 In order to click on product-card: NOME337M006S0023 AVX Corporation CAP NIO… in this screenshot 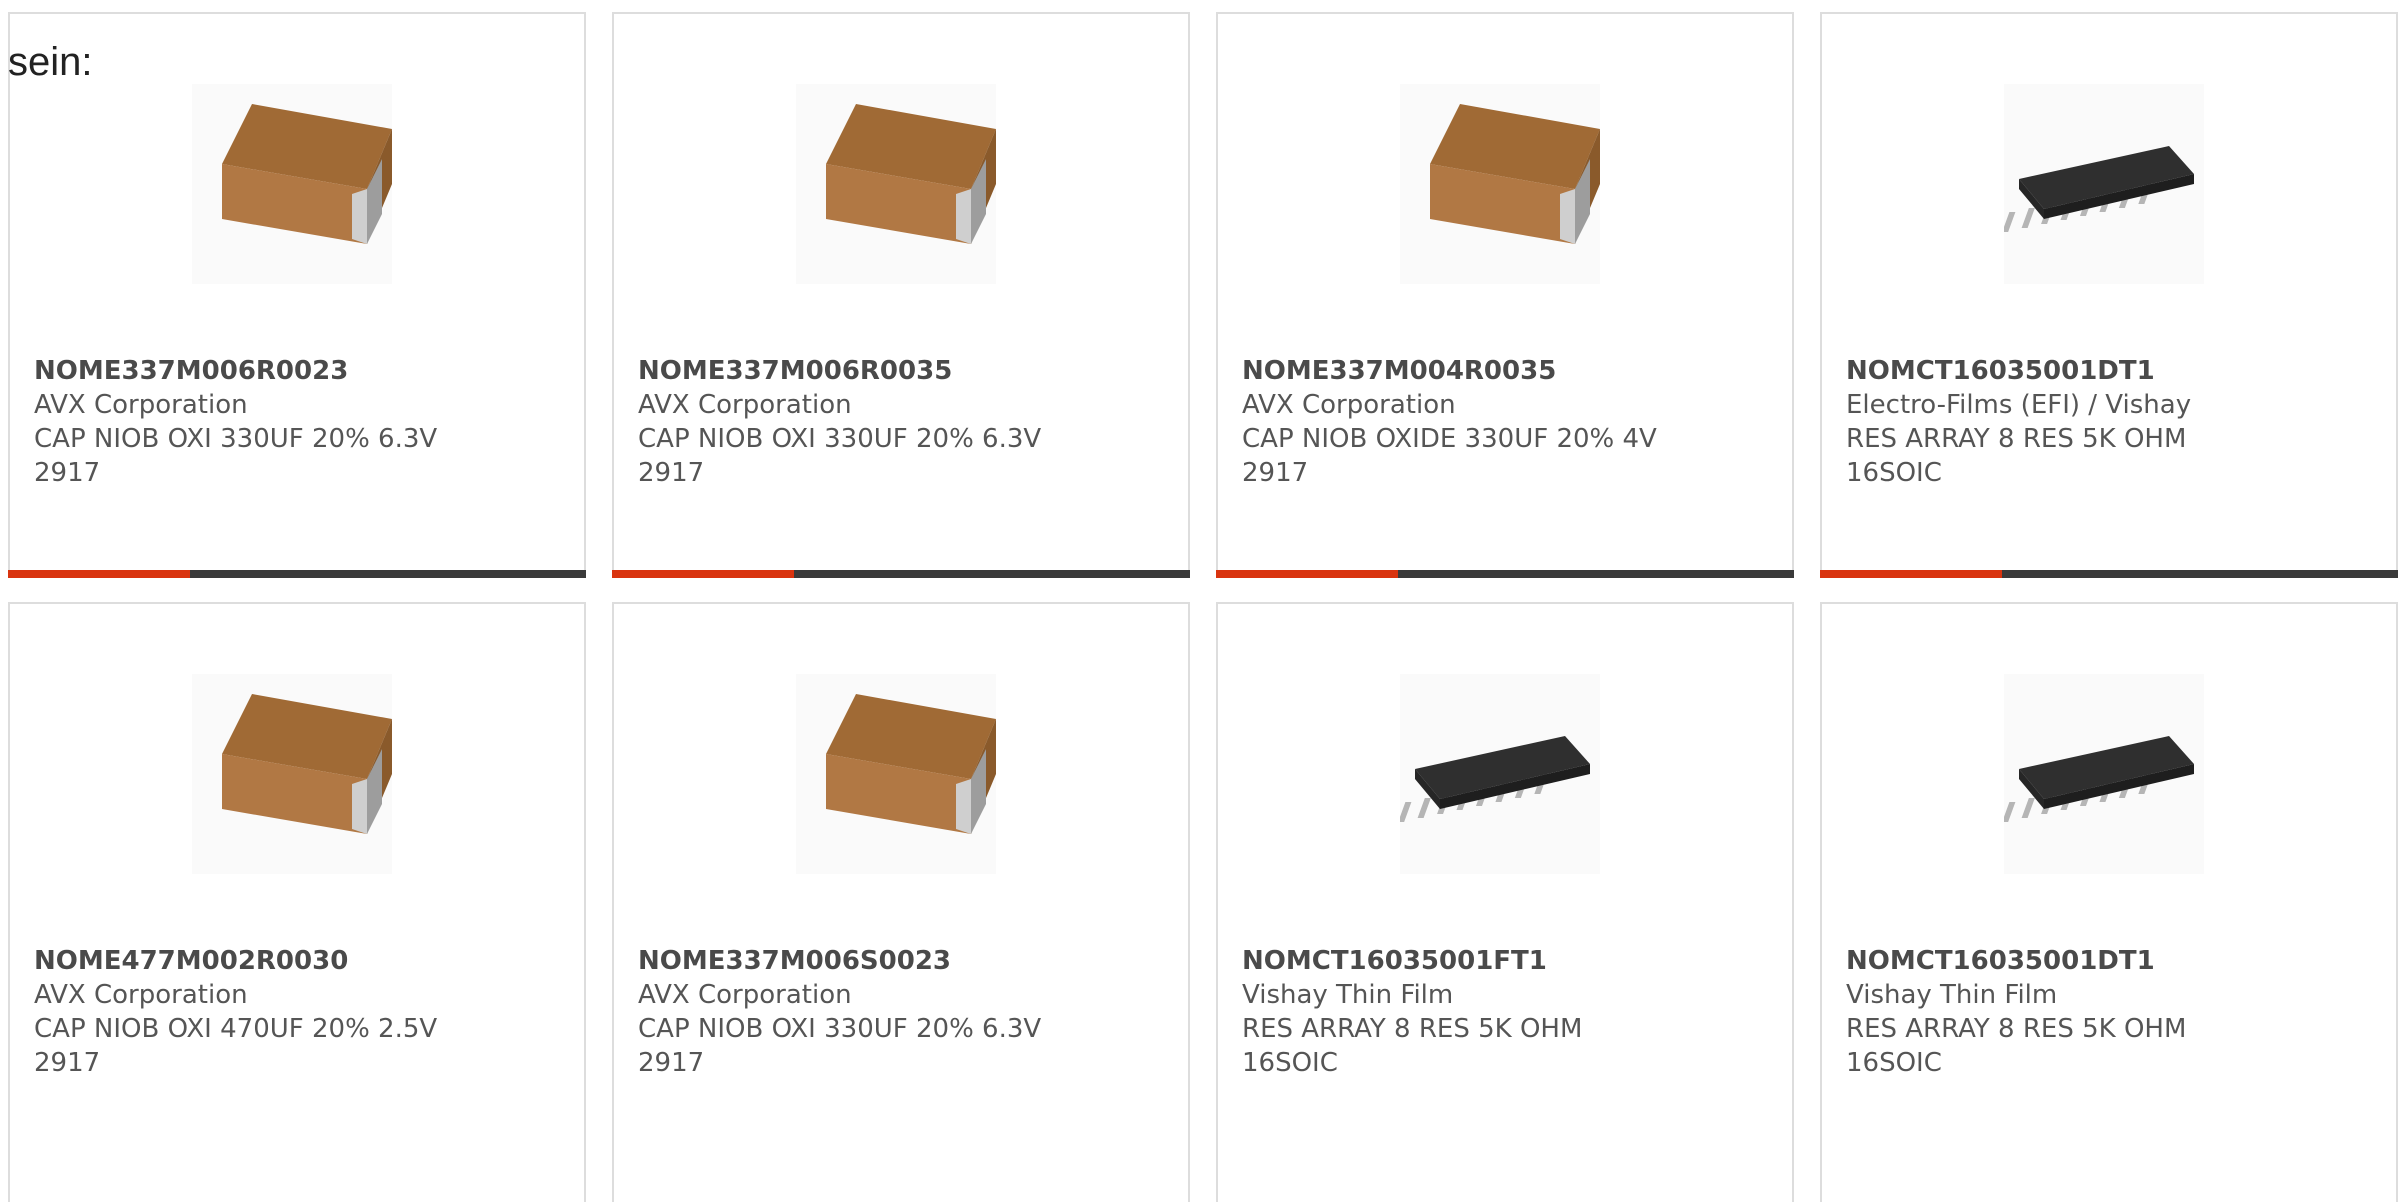, I will do `click(901, 902)`.